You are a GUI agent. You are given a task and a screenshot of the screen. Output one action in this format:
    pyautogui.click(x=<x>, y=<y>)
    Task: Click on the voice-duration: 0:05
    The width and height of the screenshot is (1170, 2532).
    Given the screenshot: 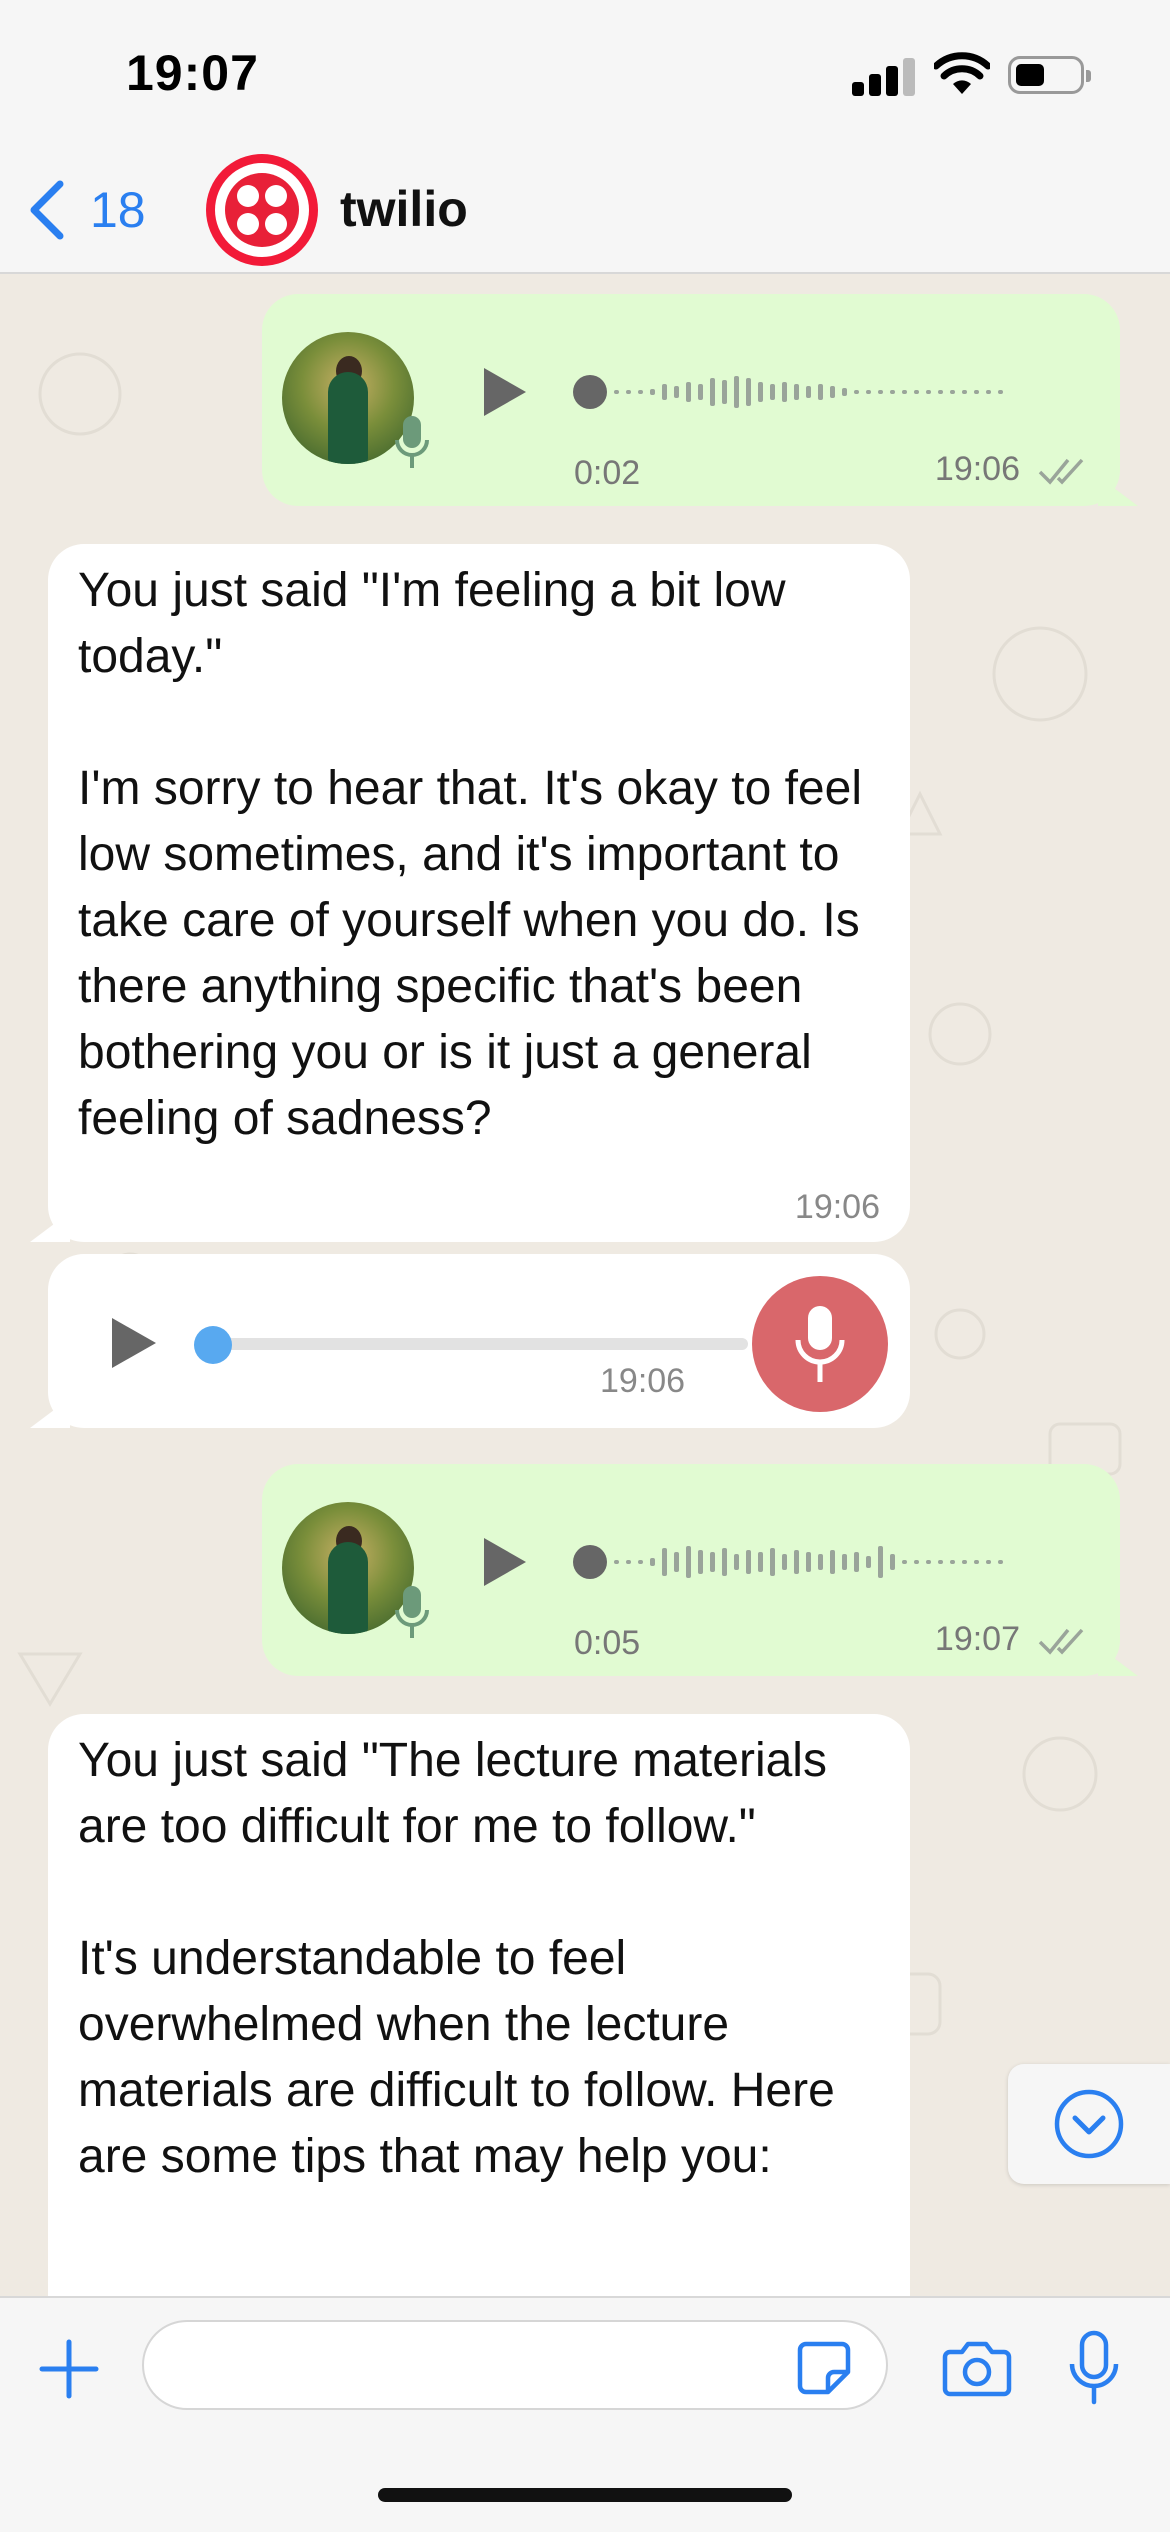 What is the action you would take?
    pyautogui.click(x=607, y=1643)
    